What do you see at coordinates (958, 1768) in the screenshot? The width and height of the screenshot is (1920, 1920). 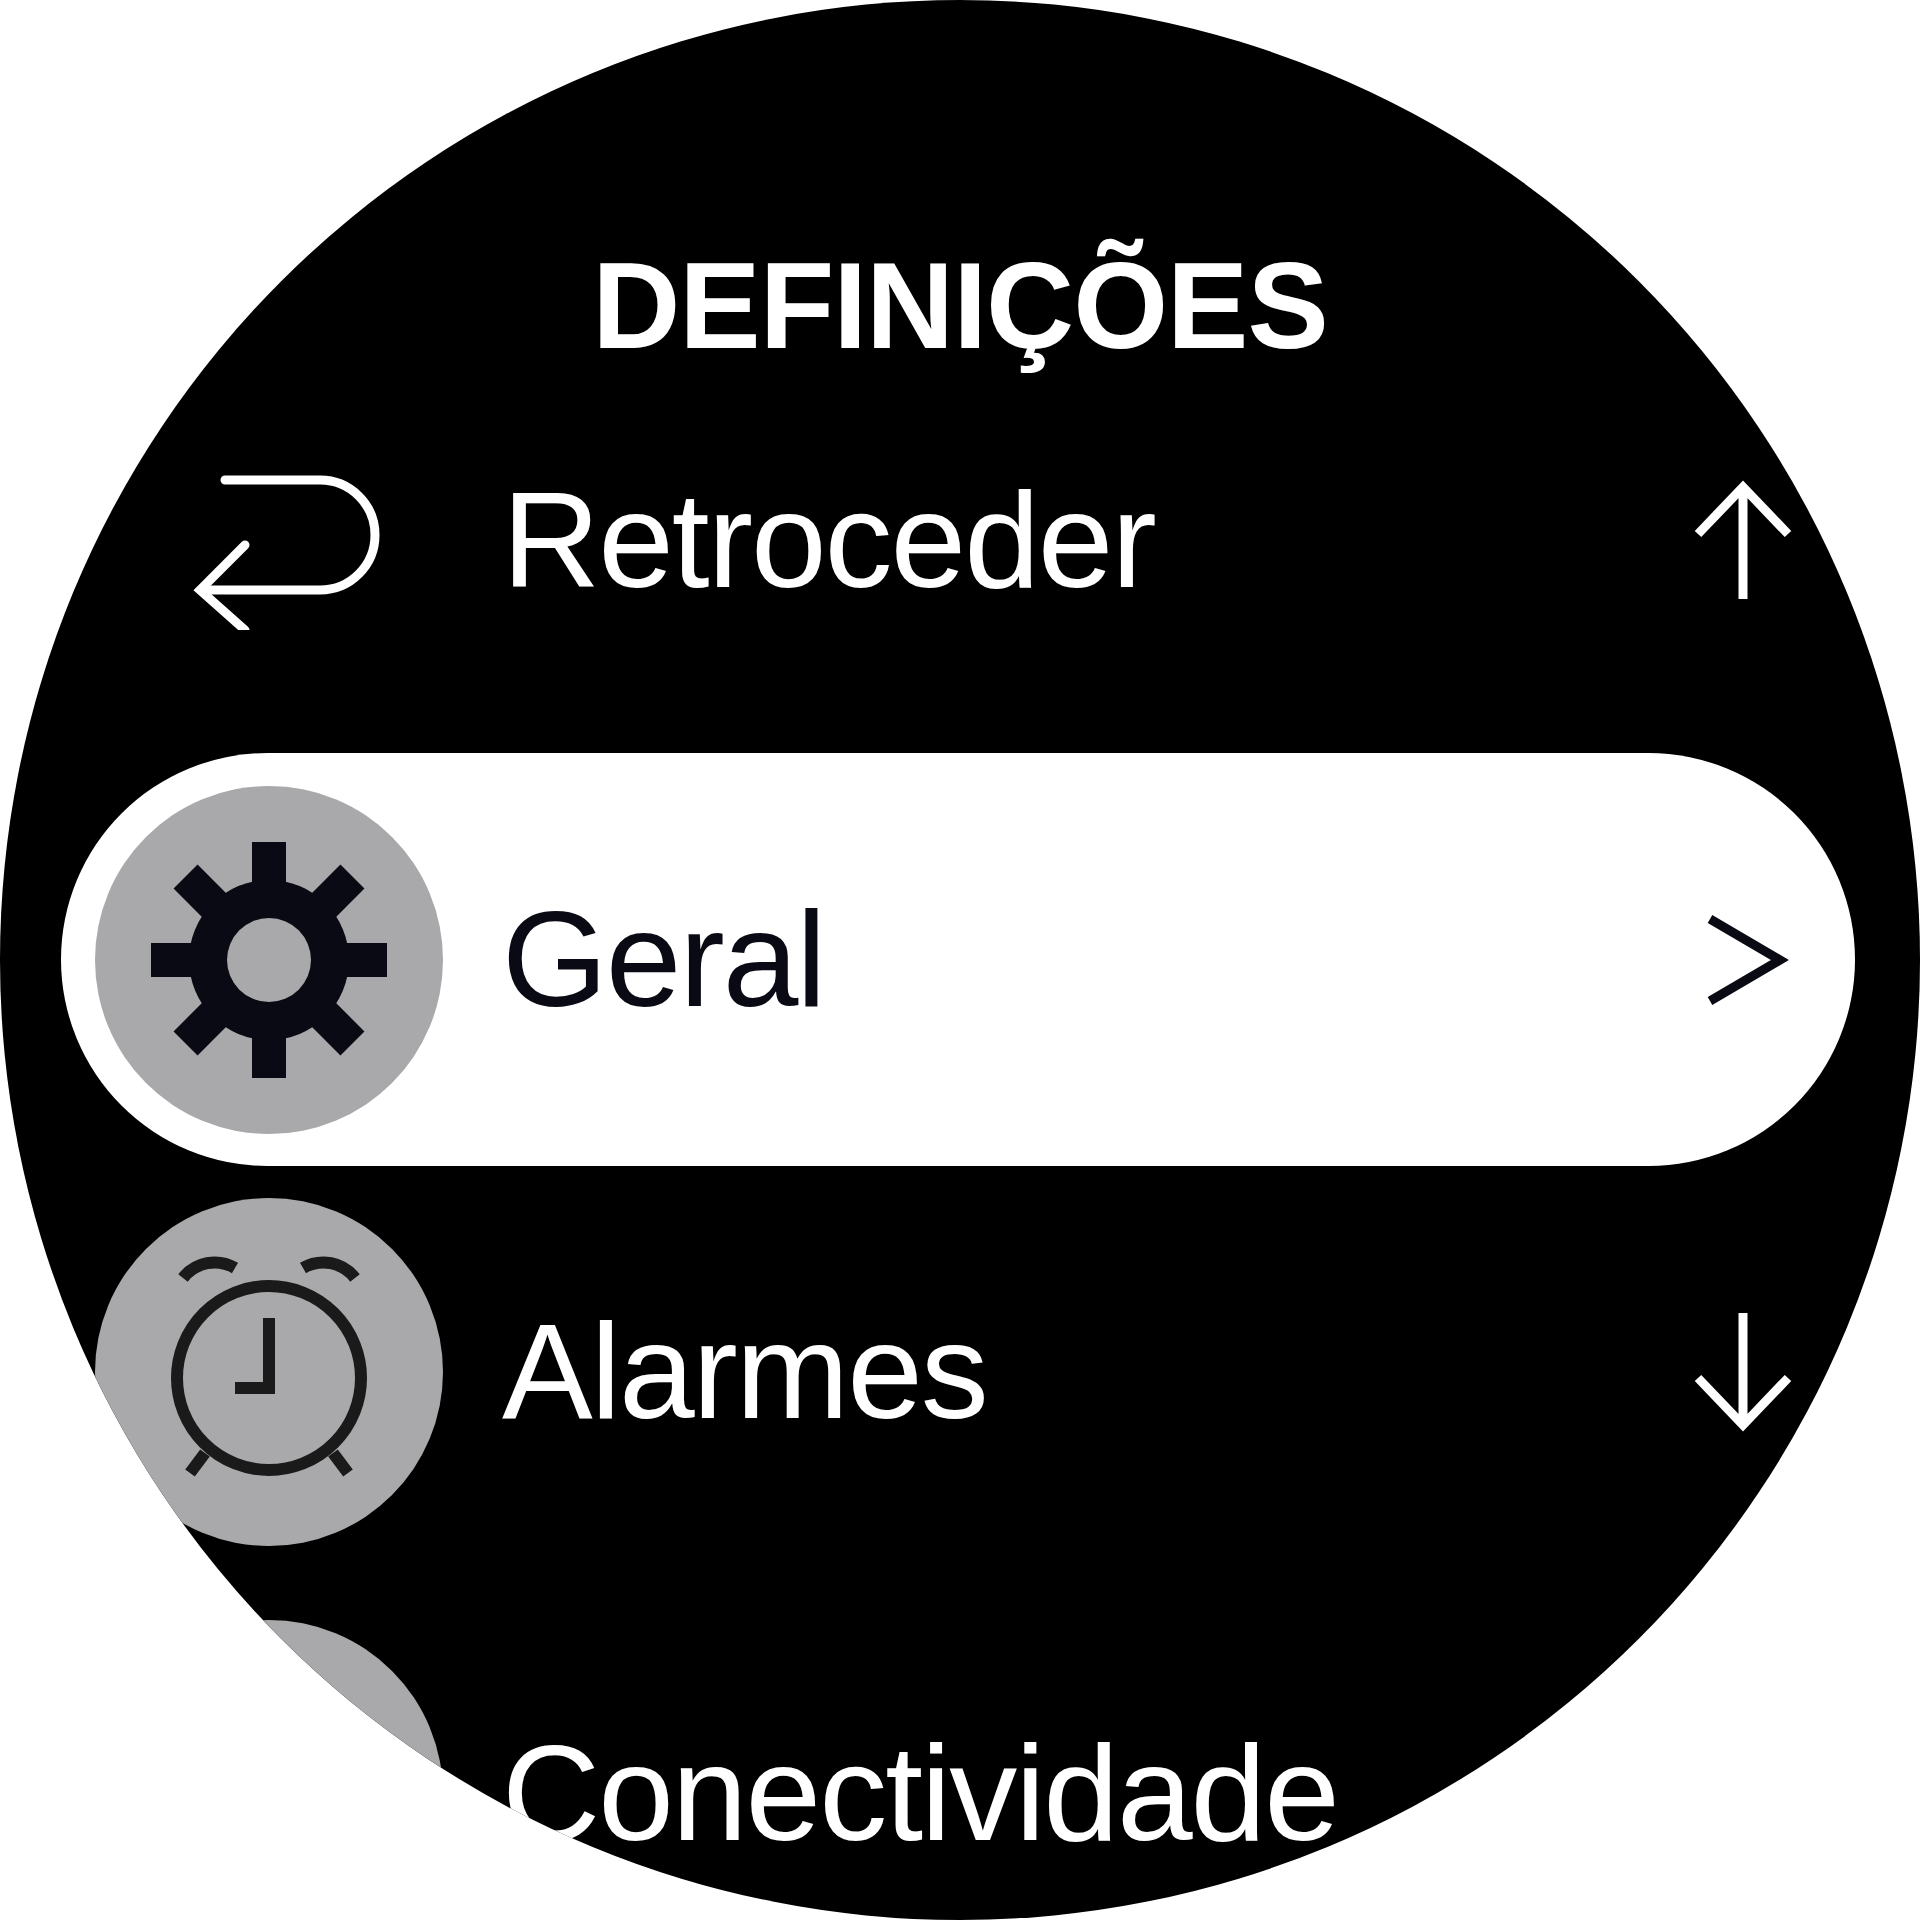 I see `menu-item: Conectividade` at bounding box center [958, 1768].